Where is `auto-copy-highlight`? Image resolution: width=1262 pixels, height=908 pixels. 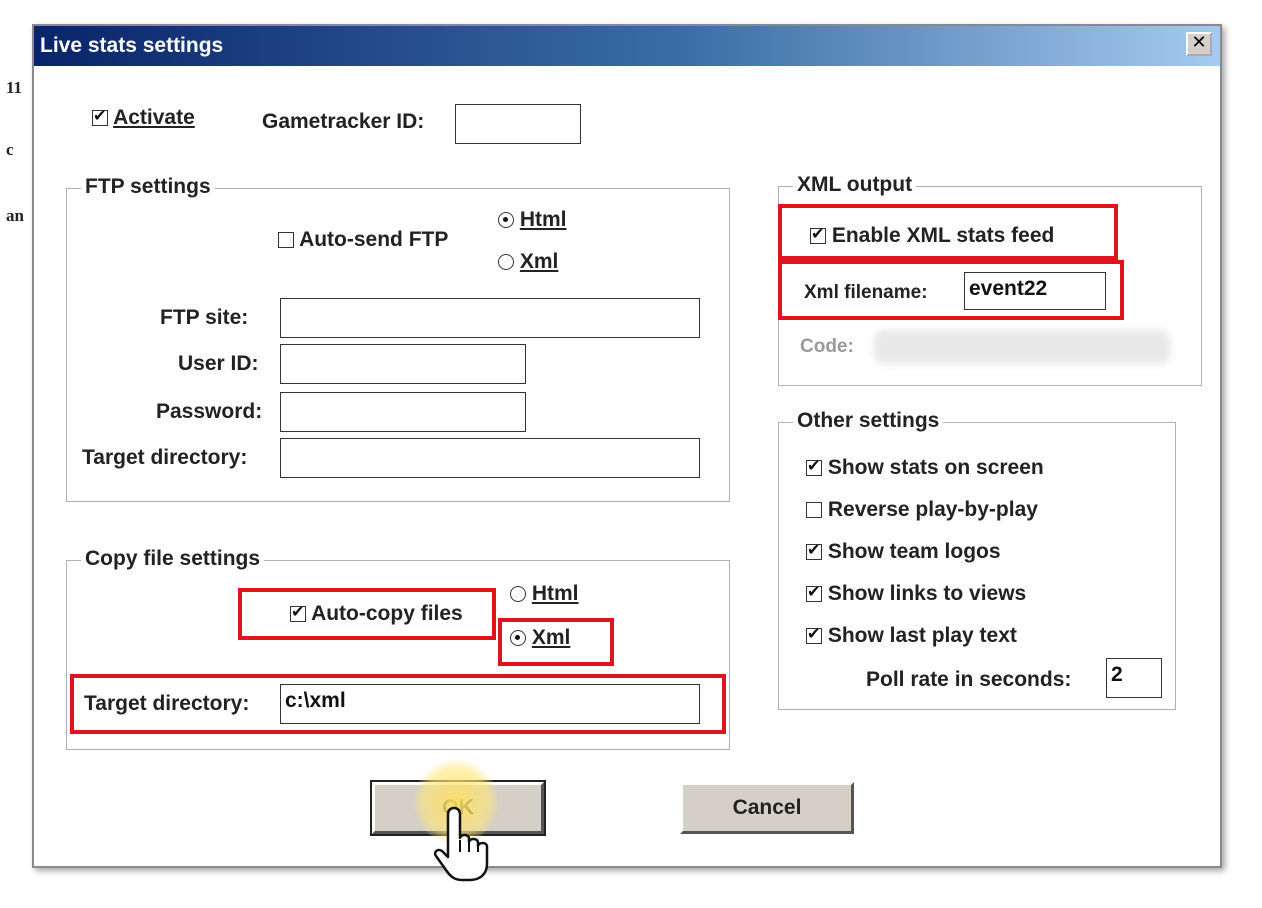
auto-copy-highlight is located at coordinates (367, 614).